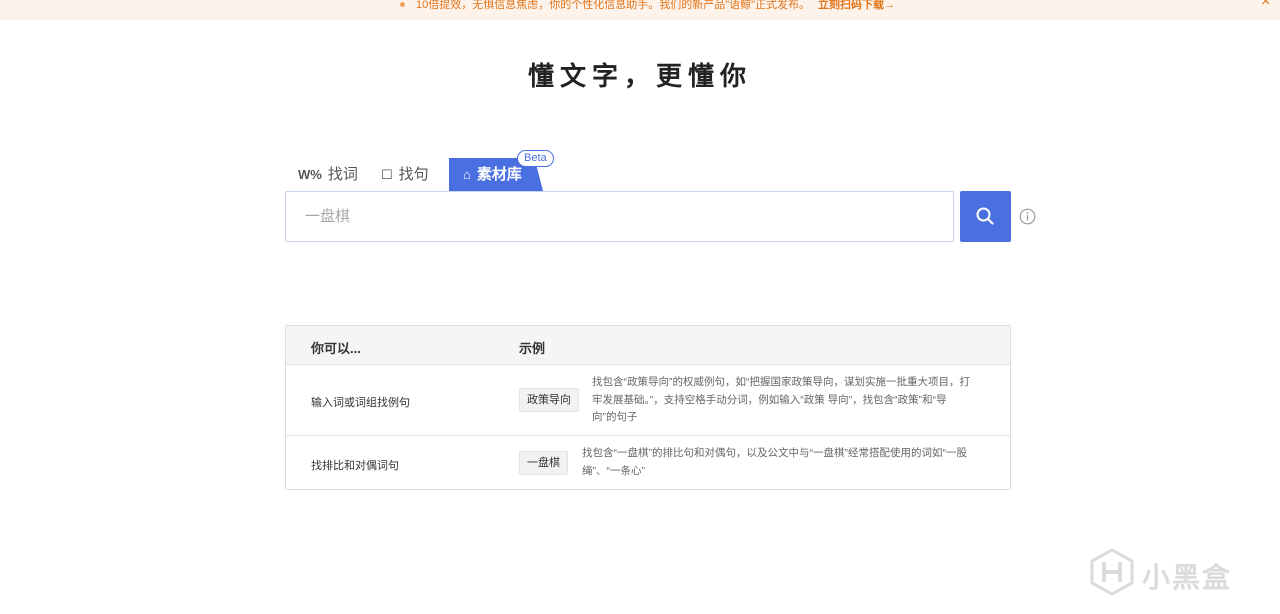  Describe the element at coordinates (1027, 216) in the screenshot. I see `info-icon` at that location.